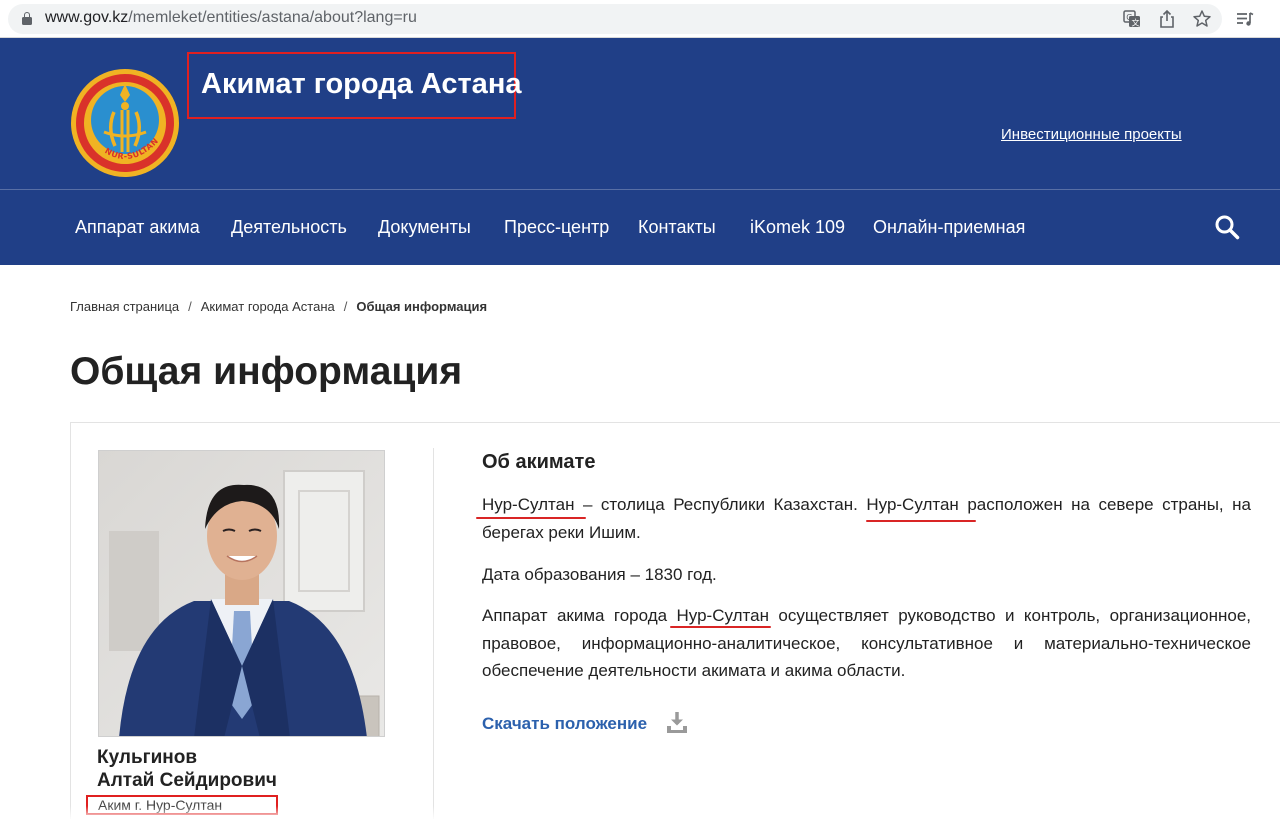  What do you see at coordinates (433, 633) in the screenshot?
I see `card-divider` at bounding box center [433, 633].